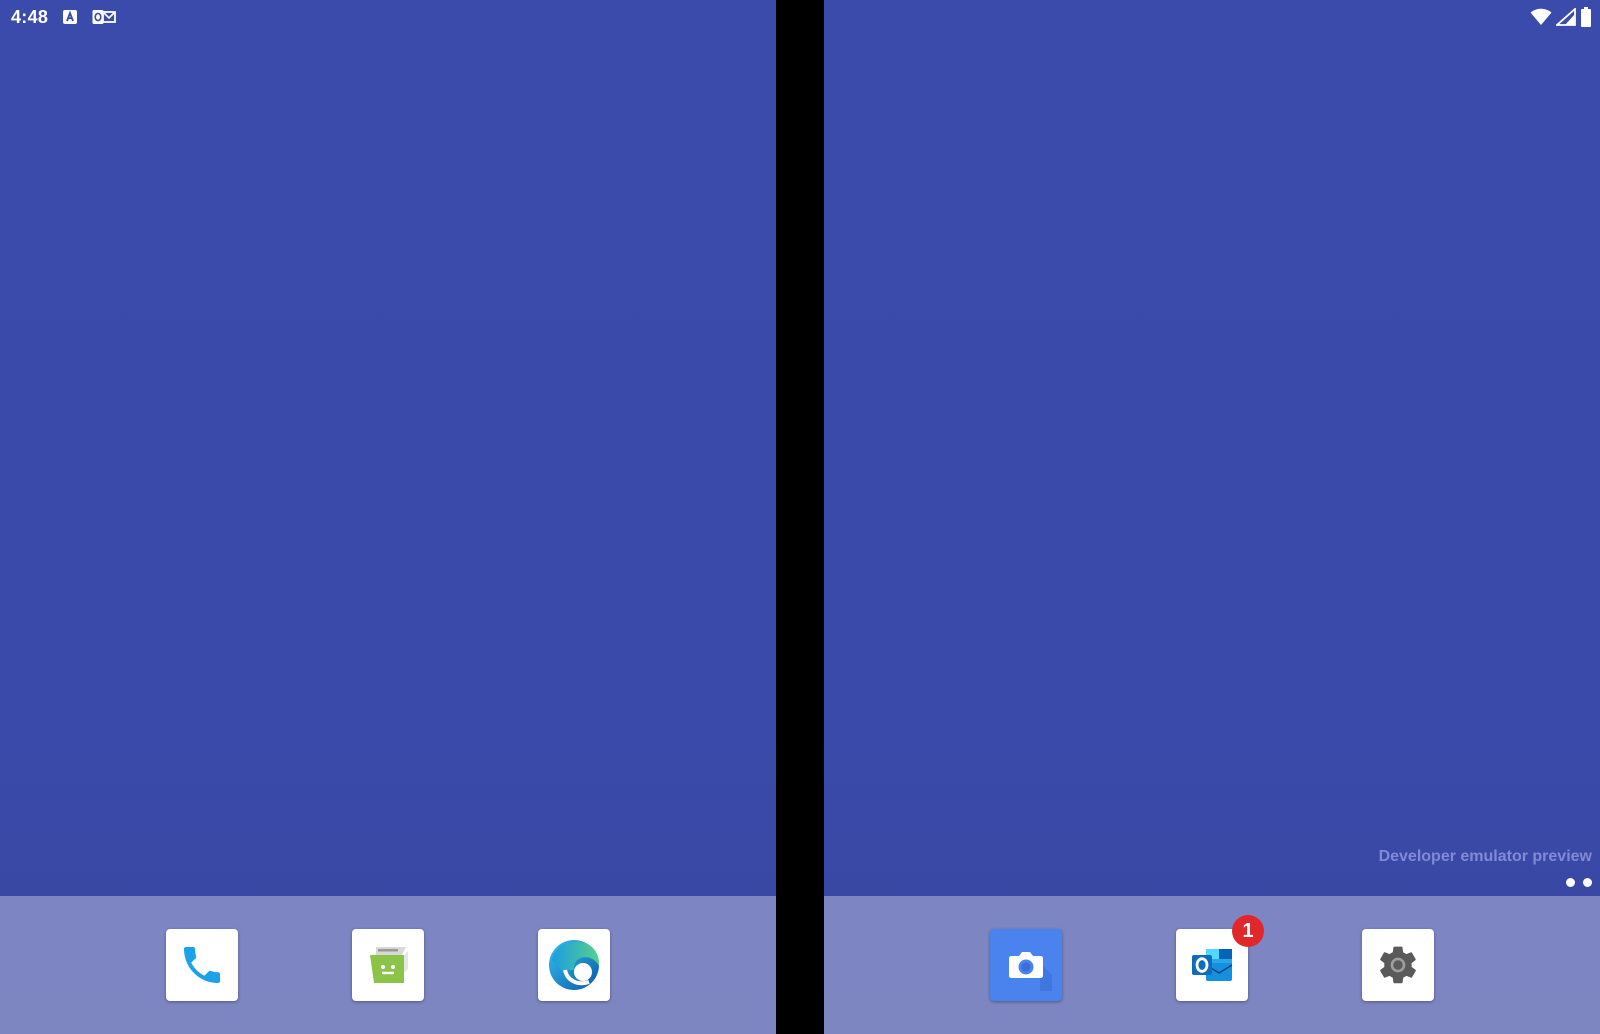  What do you see at coordinates (1030, 971) in the screenshot?
I see `camera-icon` at bounding box center [1030, 971].